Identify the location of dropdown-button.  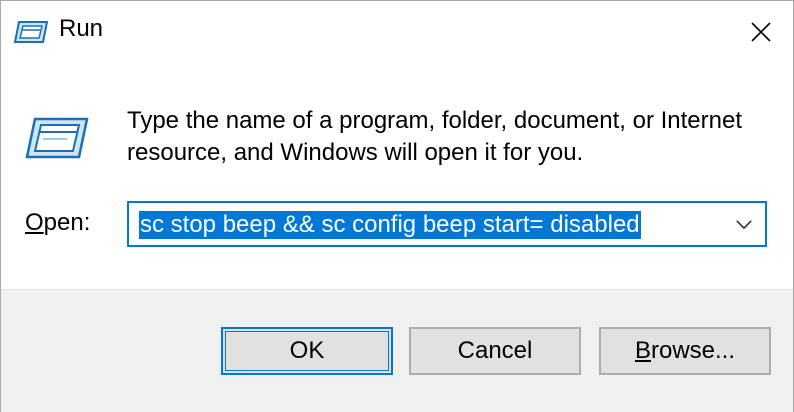
(744, 224).